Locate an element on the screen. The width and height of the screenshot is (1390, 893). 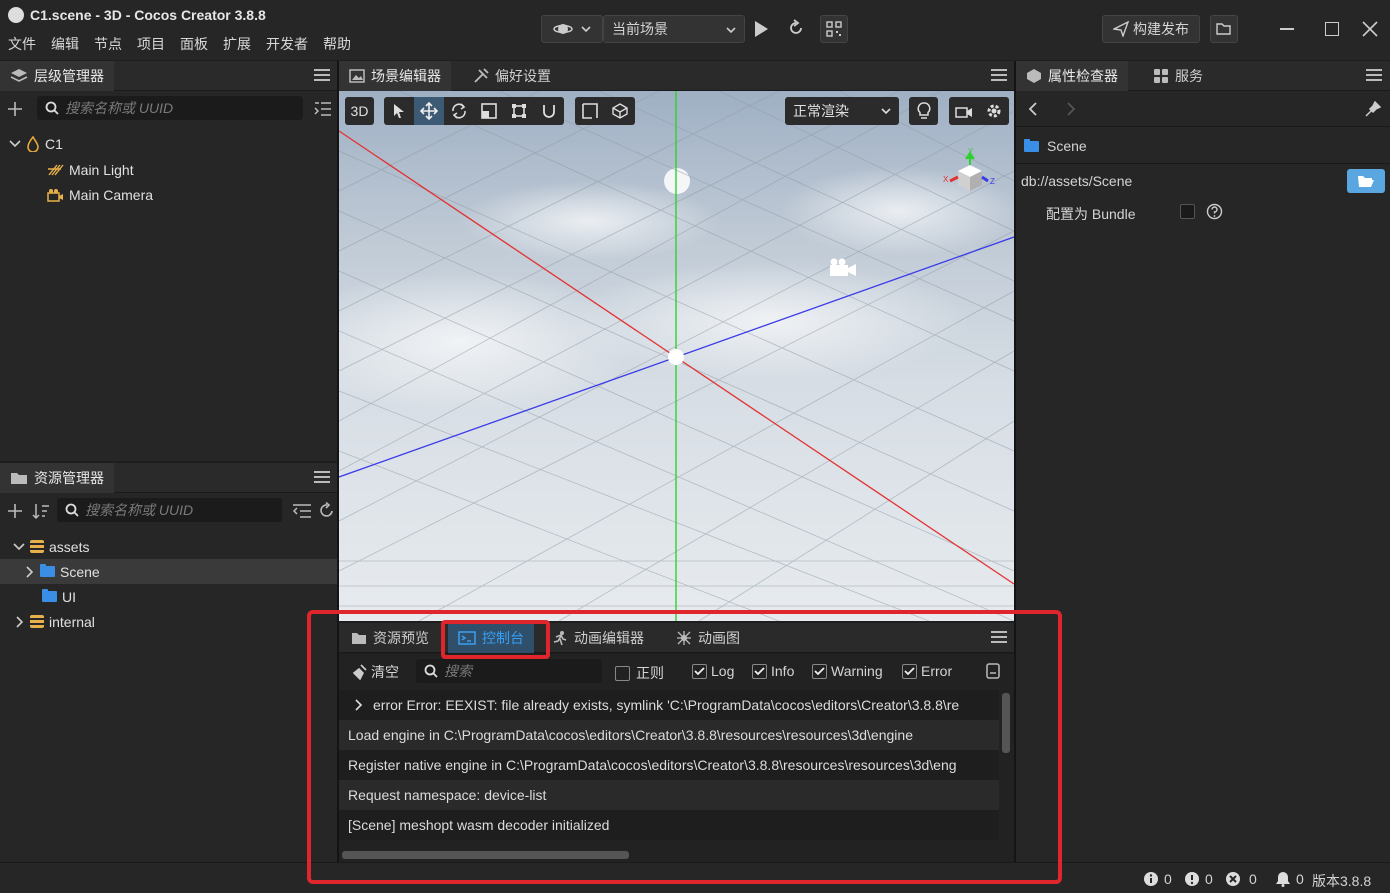
asset-item-label: Scene is located at coordinates (80, 571).